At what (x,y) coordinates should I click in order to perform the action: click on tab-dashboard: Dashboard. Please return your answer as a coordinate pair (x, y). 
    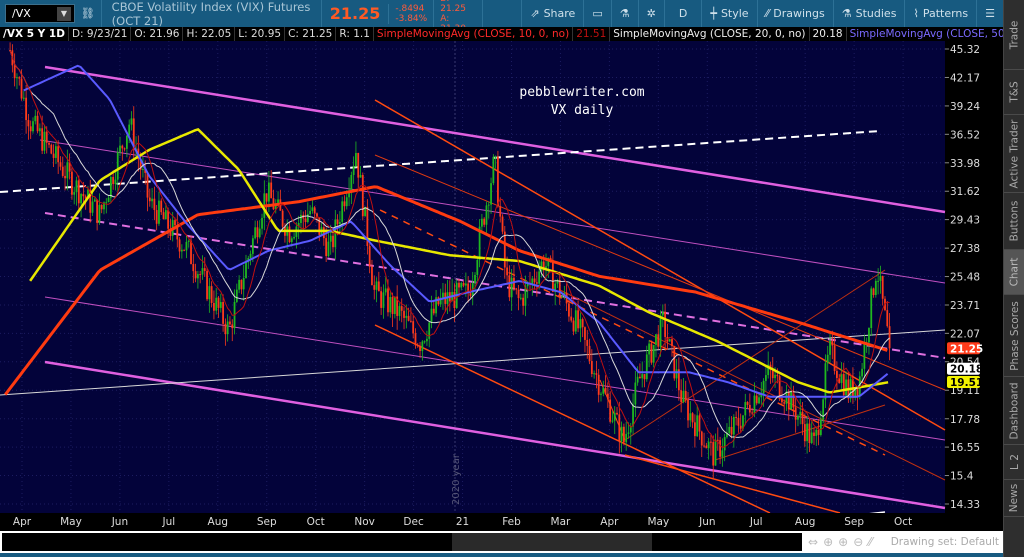
    Looking at the image, I should click on (1014, 411).